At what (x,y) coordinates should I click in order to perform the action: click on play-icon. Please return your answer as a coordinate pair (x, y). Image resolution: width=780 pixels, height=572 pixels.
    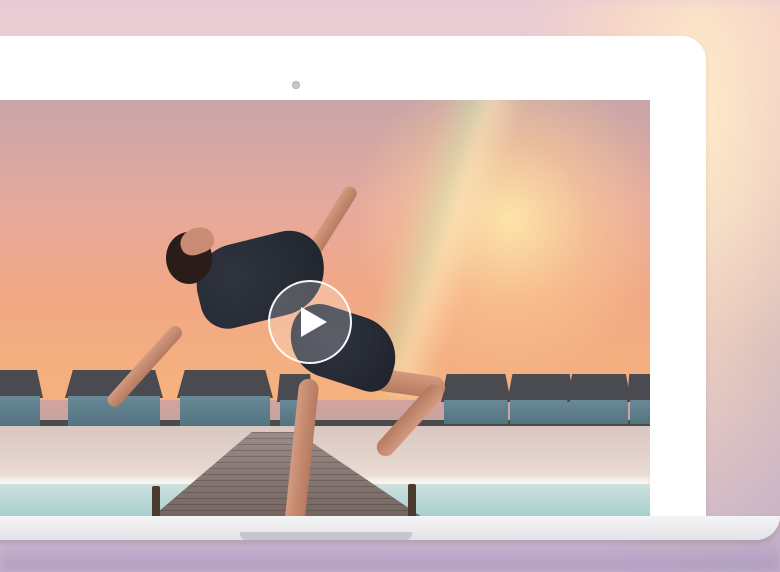
    Looking at the image, I should click on (313, 322).